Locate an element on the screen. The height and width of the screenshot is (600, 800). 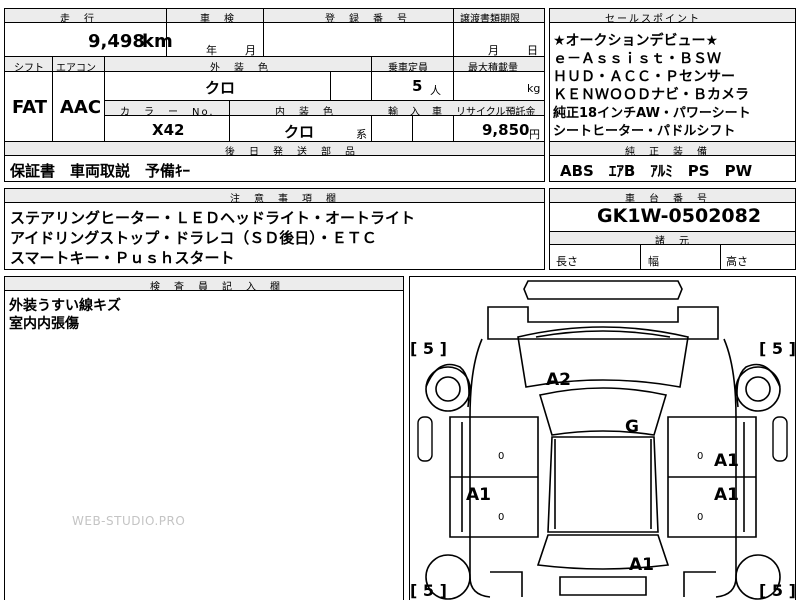
handle-mark-right-rear: 0 is located at coordinates (700, 517).